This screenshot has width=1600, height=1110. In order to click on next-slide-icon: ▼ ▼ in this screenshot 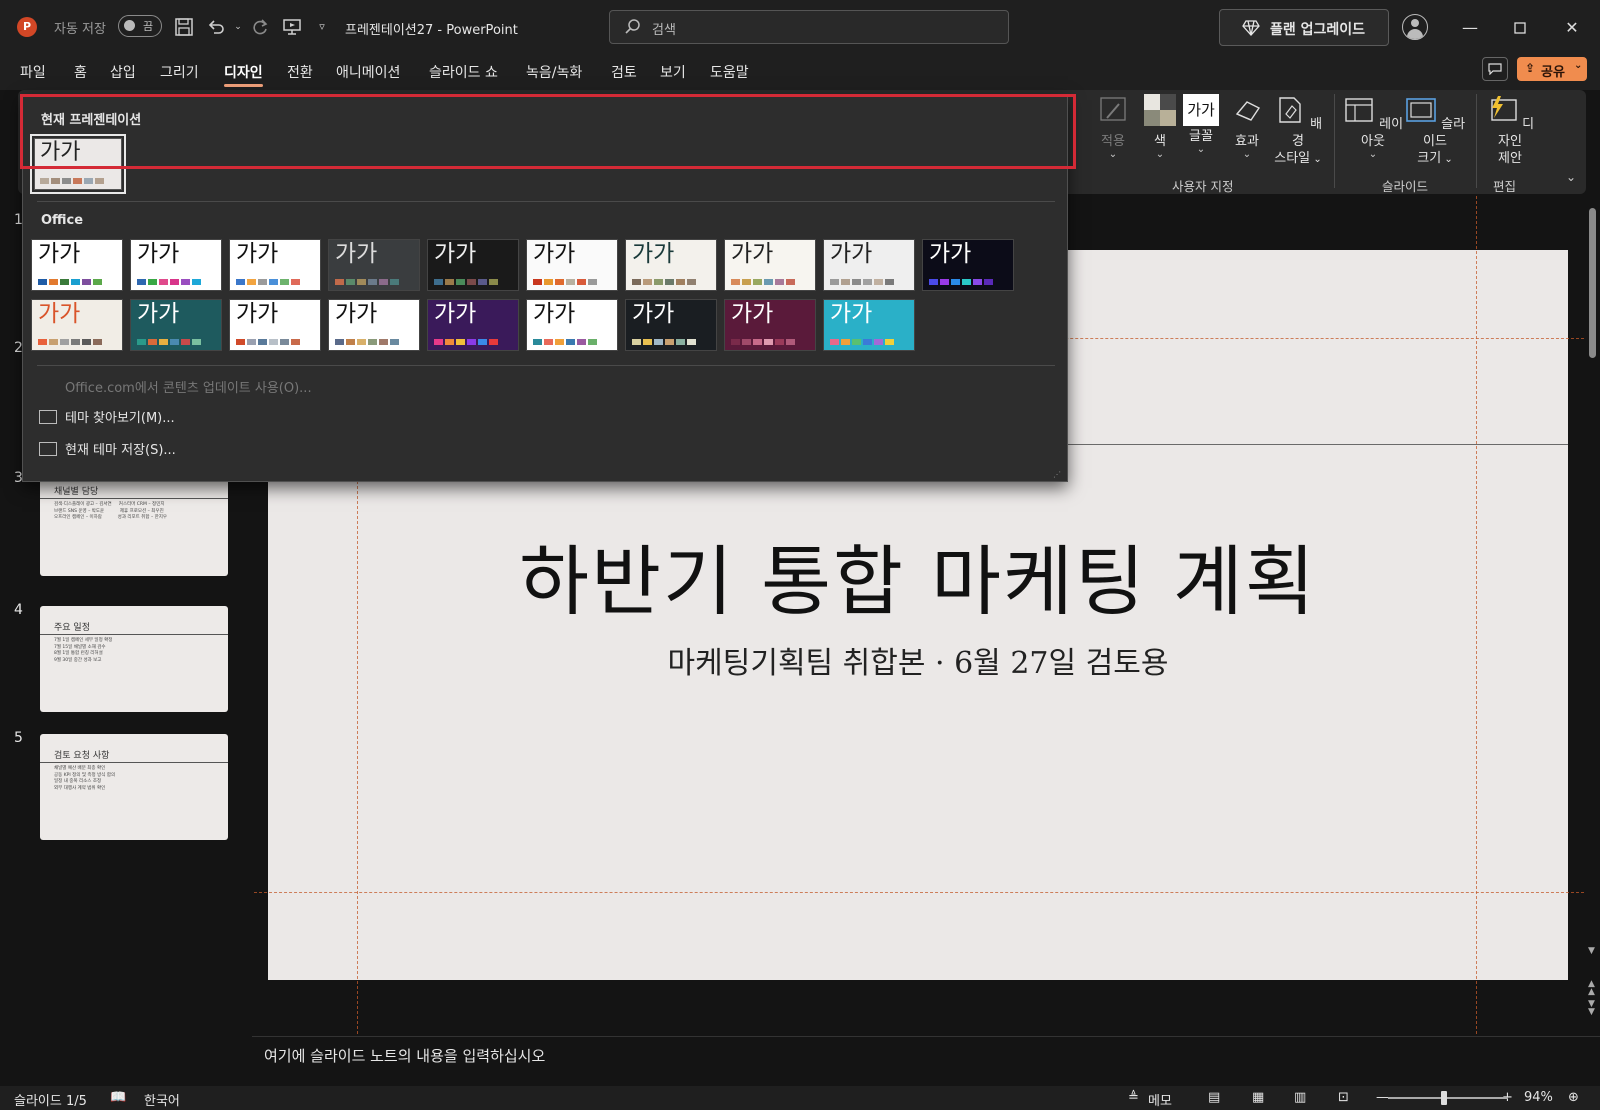, I will do `click(1591, 1008)`.